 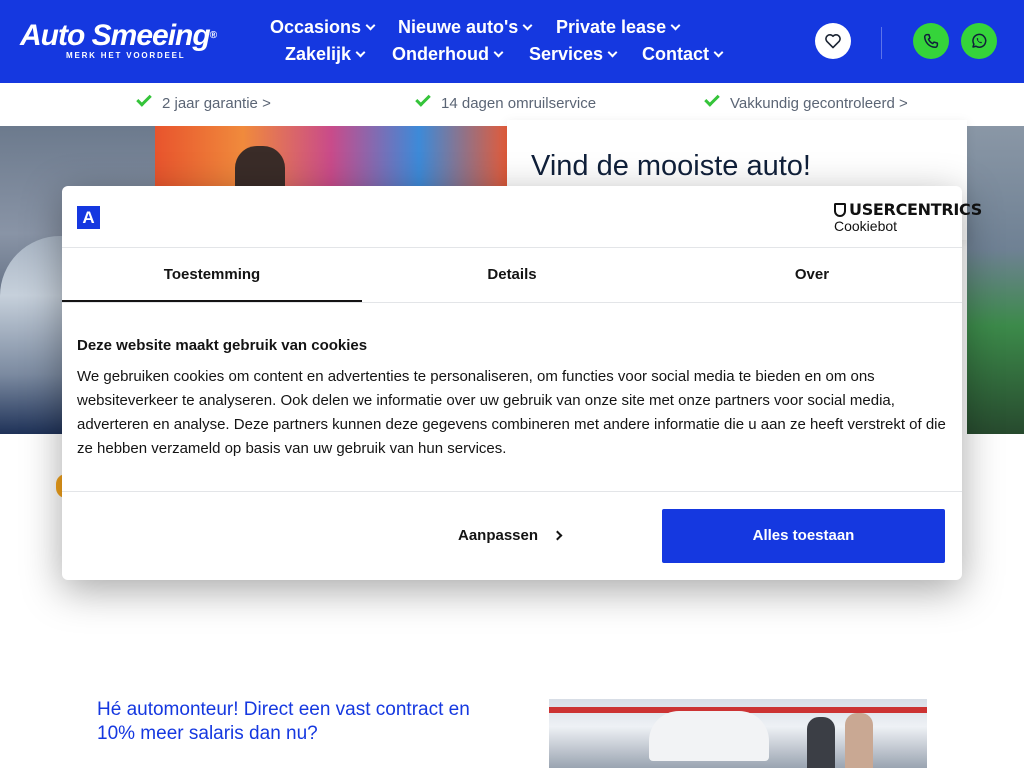 I want to click on logo-wordmark: Auto Smeeing, so click(x=115, y=35).